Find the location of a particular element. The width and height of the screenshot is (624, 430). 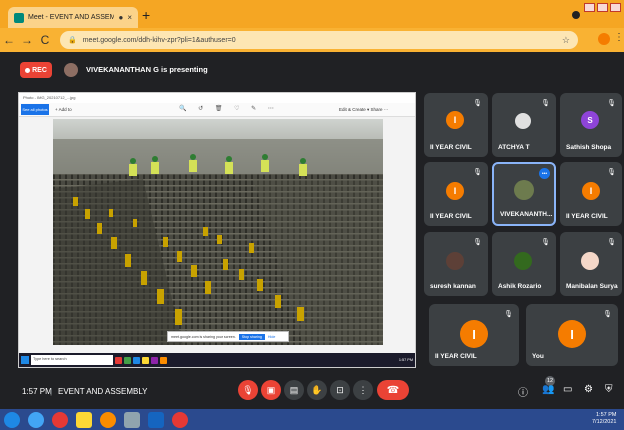

back-button: ← is located at coordinates (9, 40).